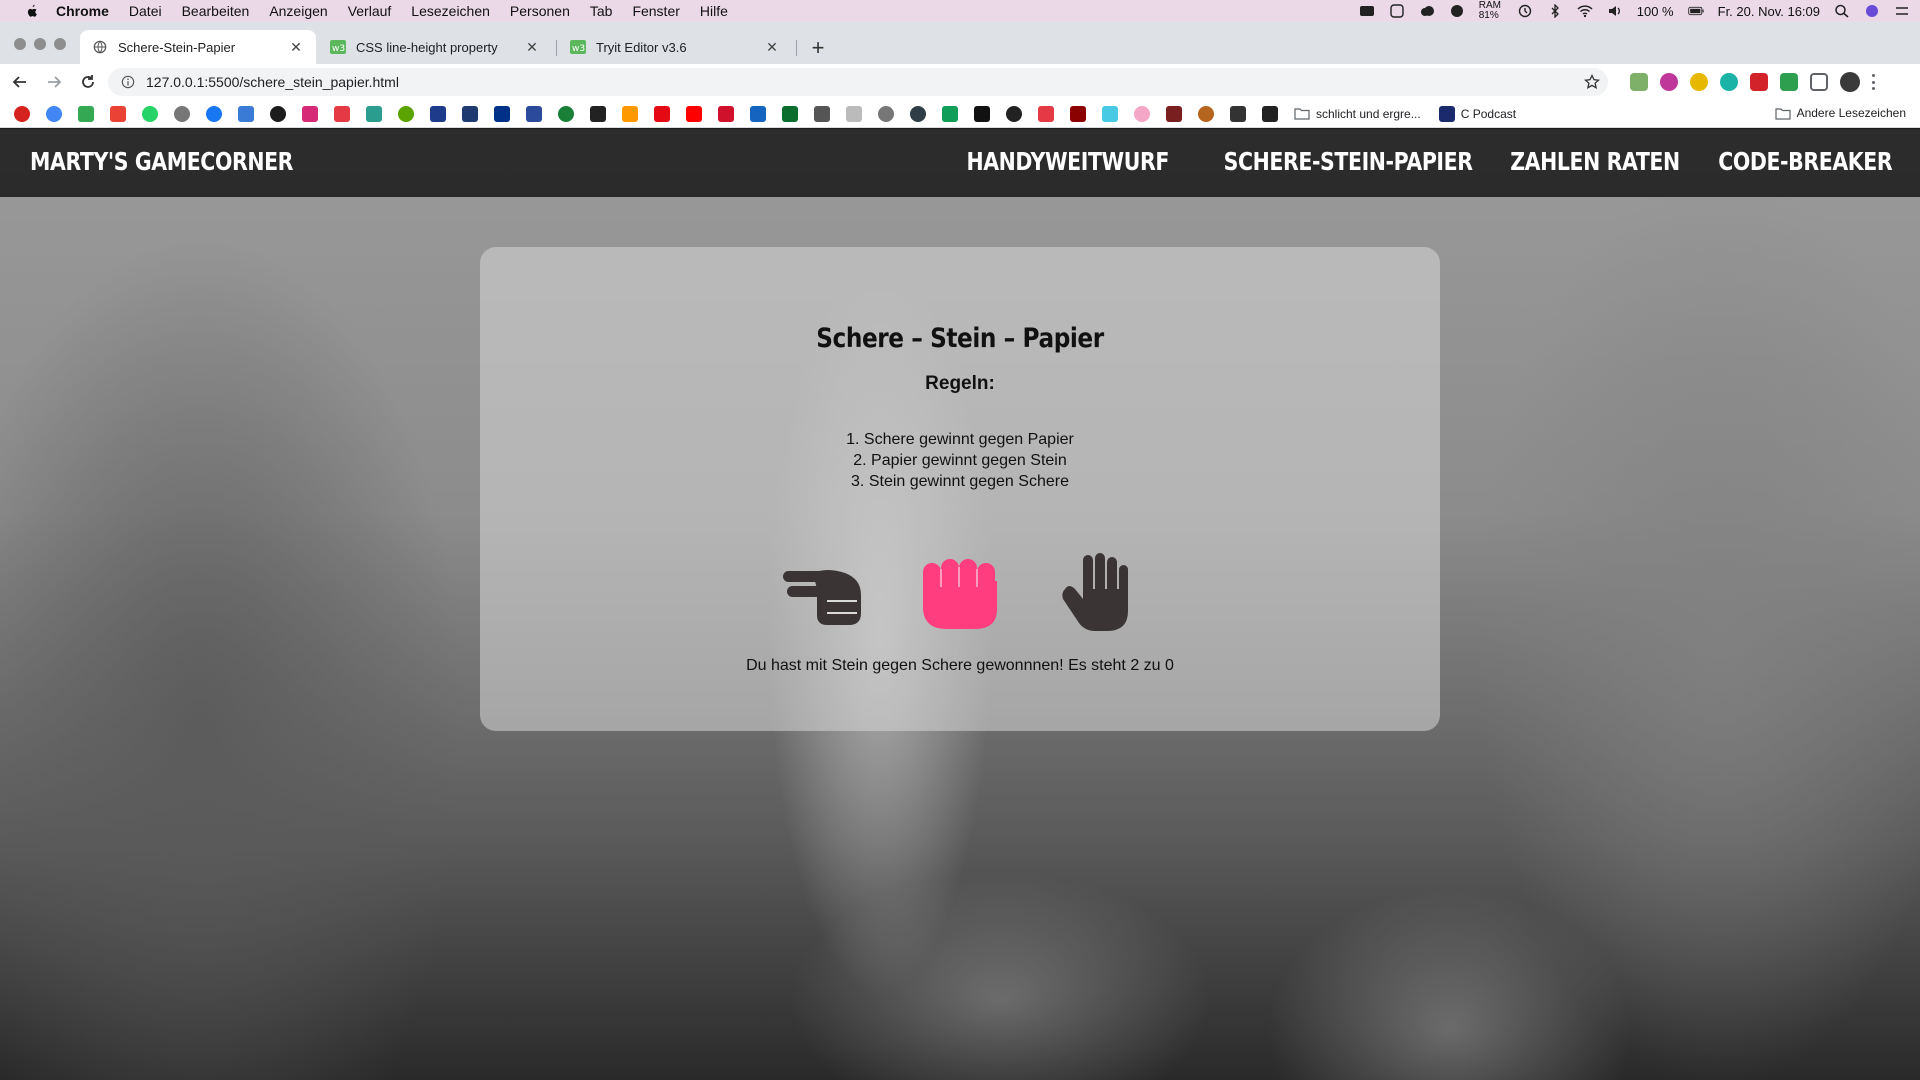  What do you see at coordinates (1759, 82) in the screenshot?
I see `video-extension-icon` at bounding box center [1759, 82].